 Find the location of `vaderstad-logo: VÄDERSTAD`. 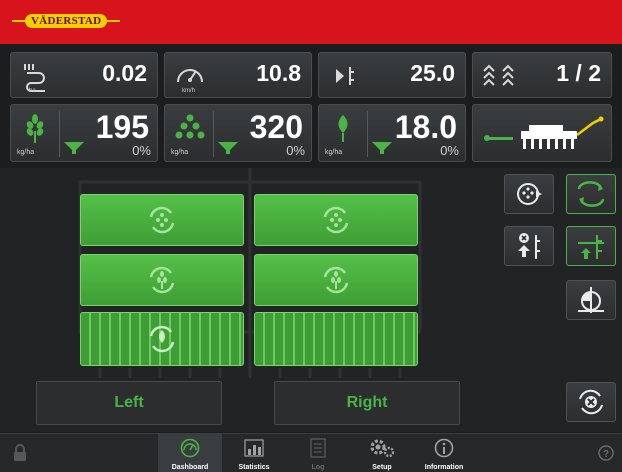

vaderstad-logo: VÄDERSTAD is located at coordinates (66, 21).